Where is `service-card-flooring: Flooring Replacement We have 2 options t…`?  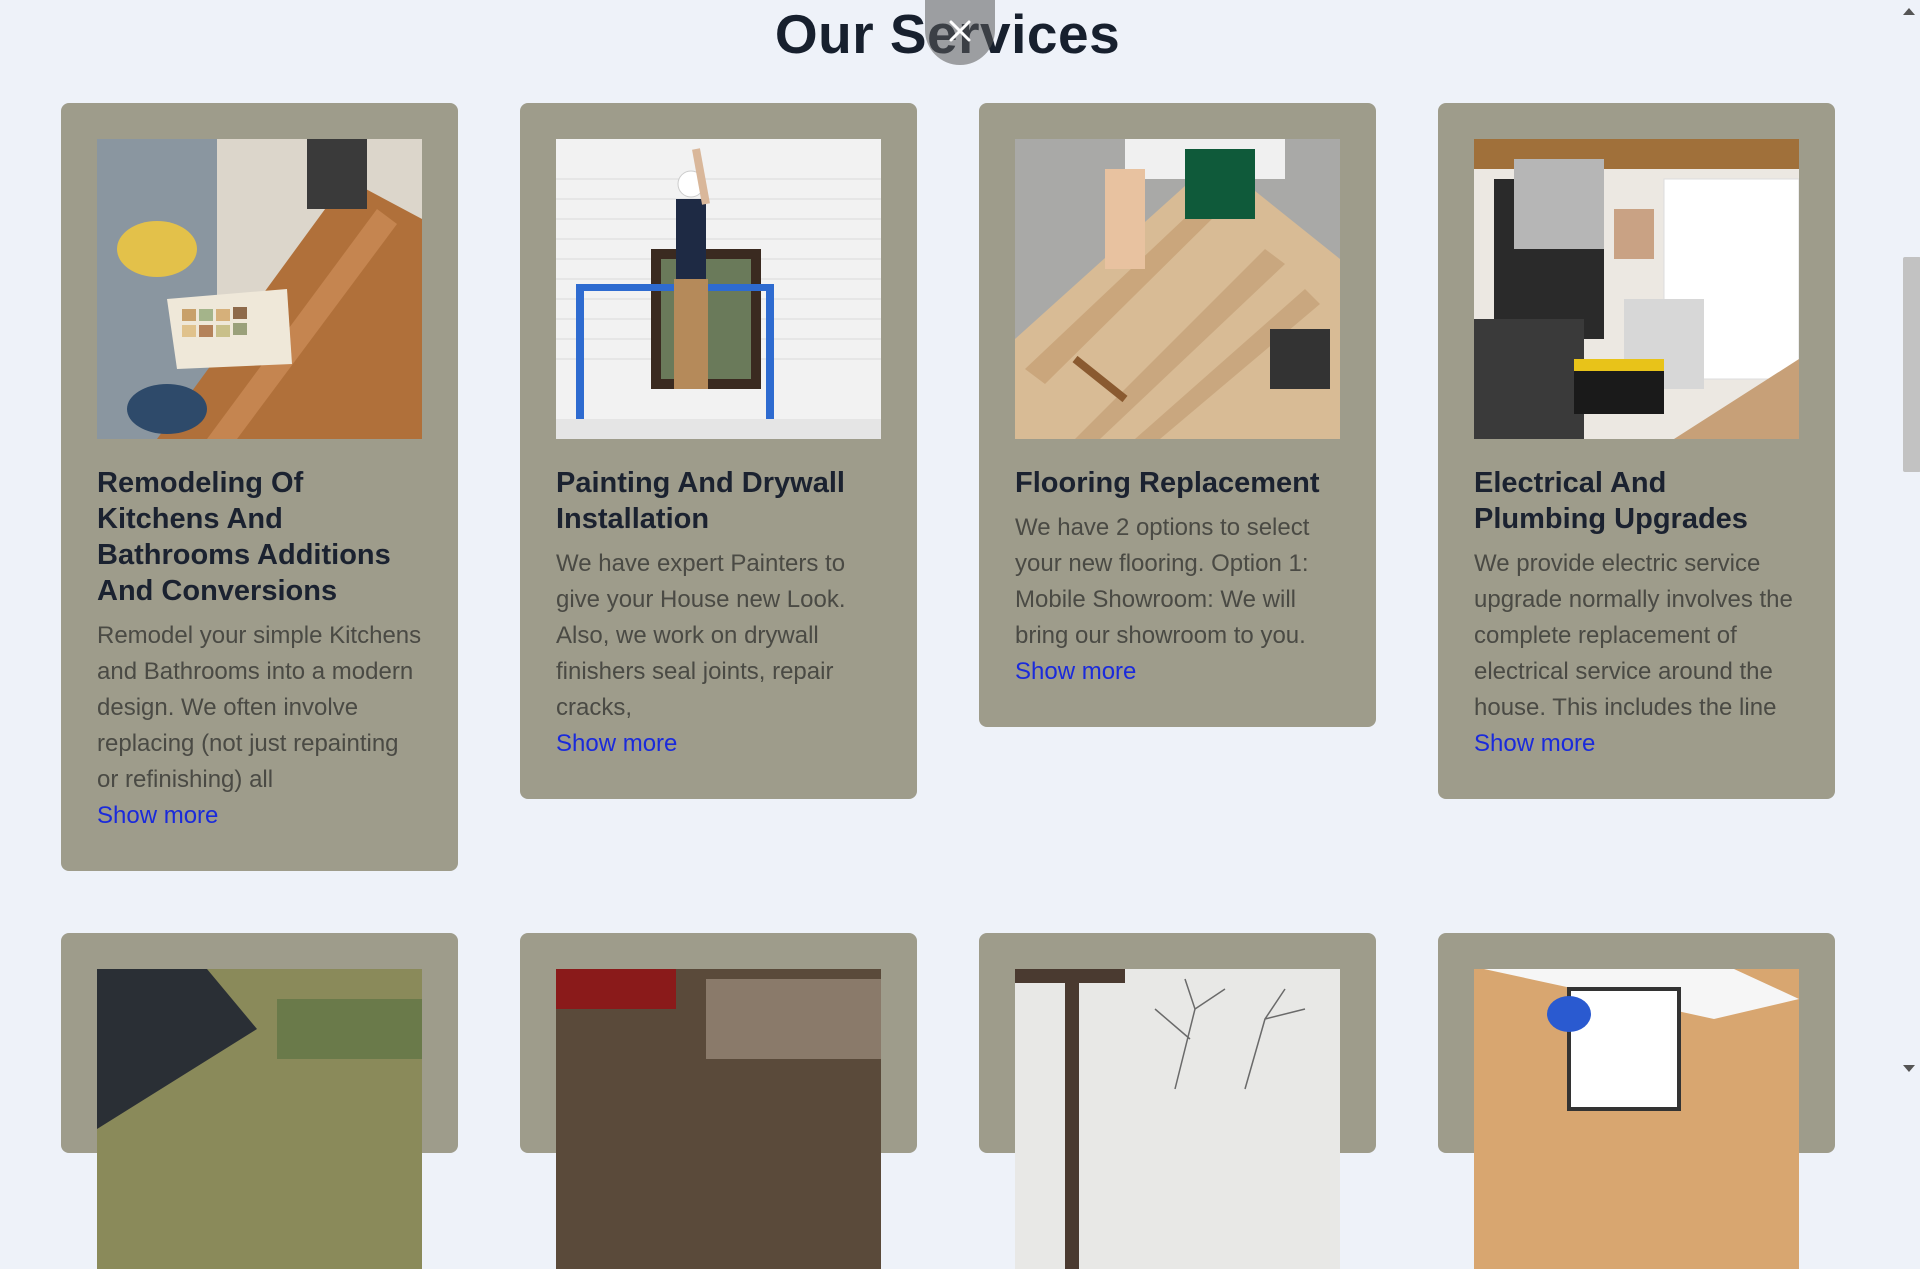
service-card-flooring: Flooring Replacement We have 2 options t… is located at coordinates (1177, 415).